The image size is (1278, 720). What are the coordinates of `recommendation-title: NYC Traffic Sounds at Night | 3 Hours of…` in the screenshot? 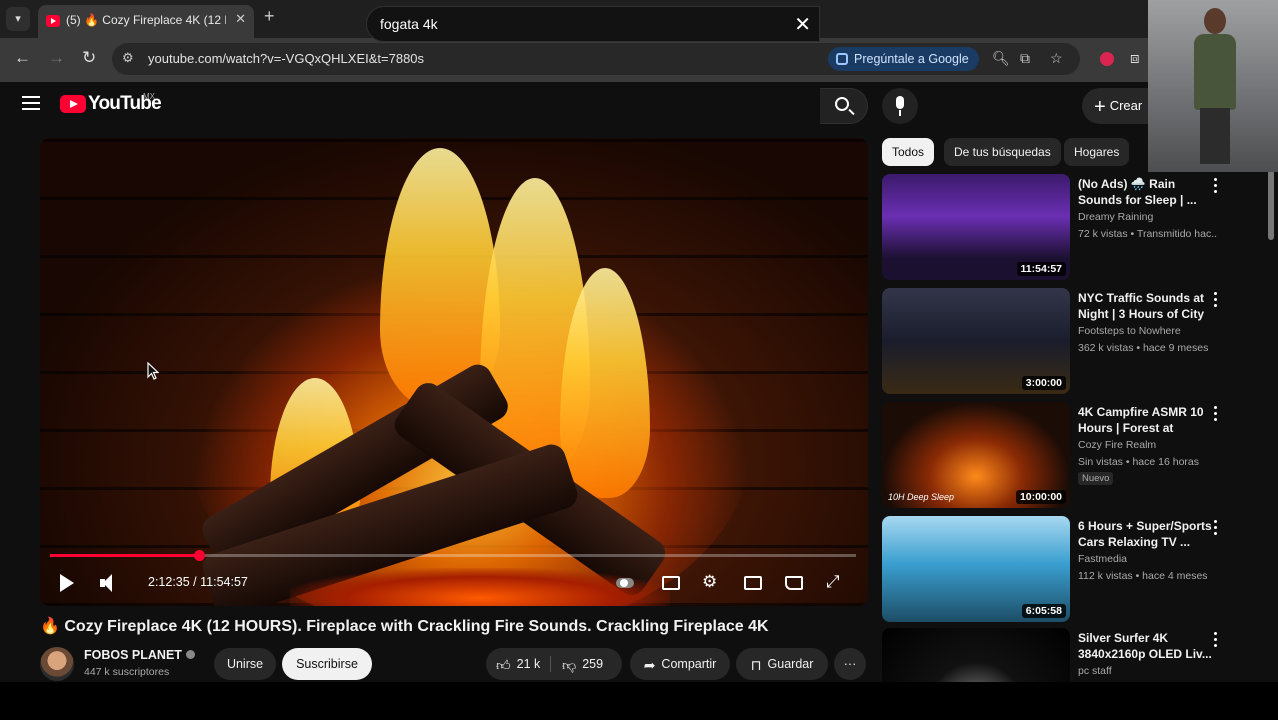 It's located at (1145, 306).